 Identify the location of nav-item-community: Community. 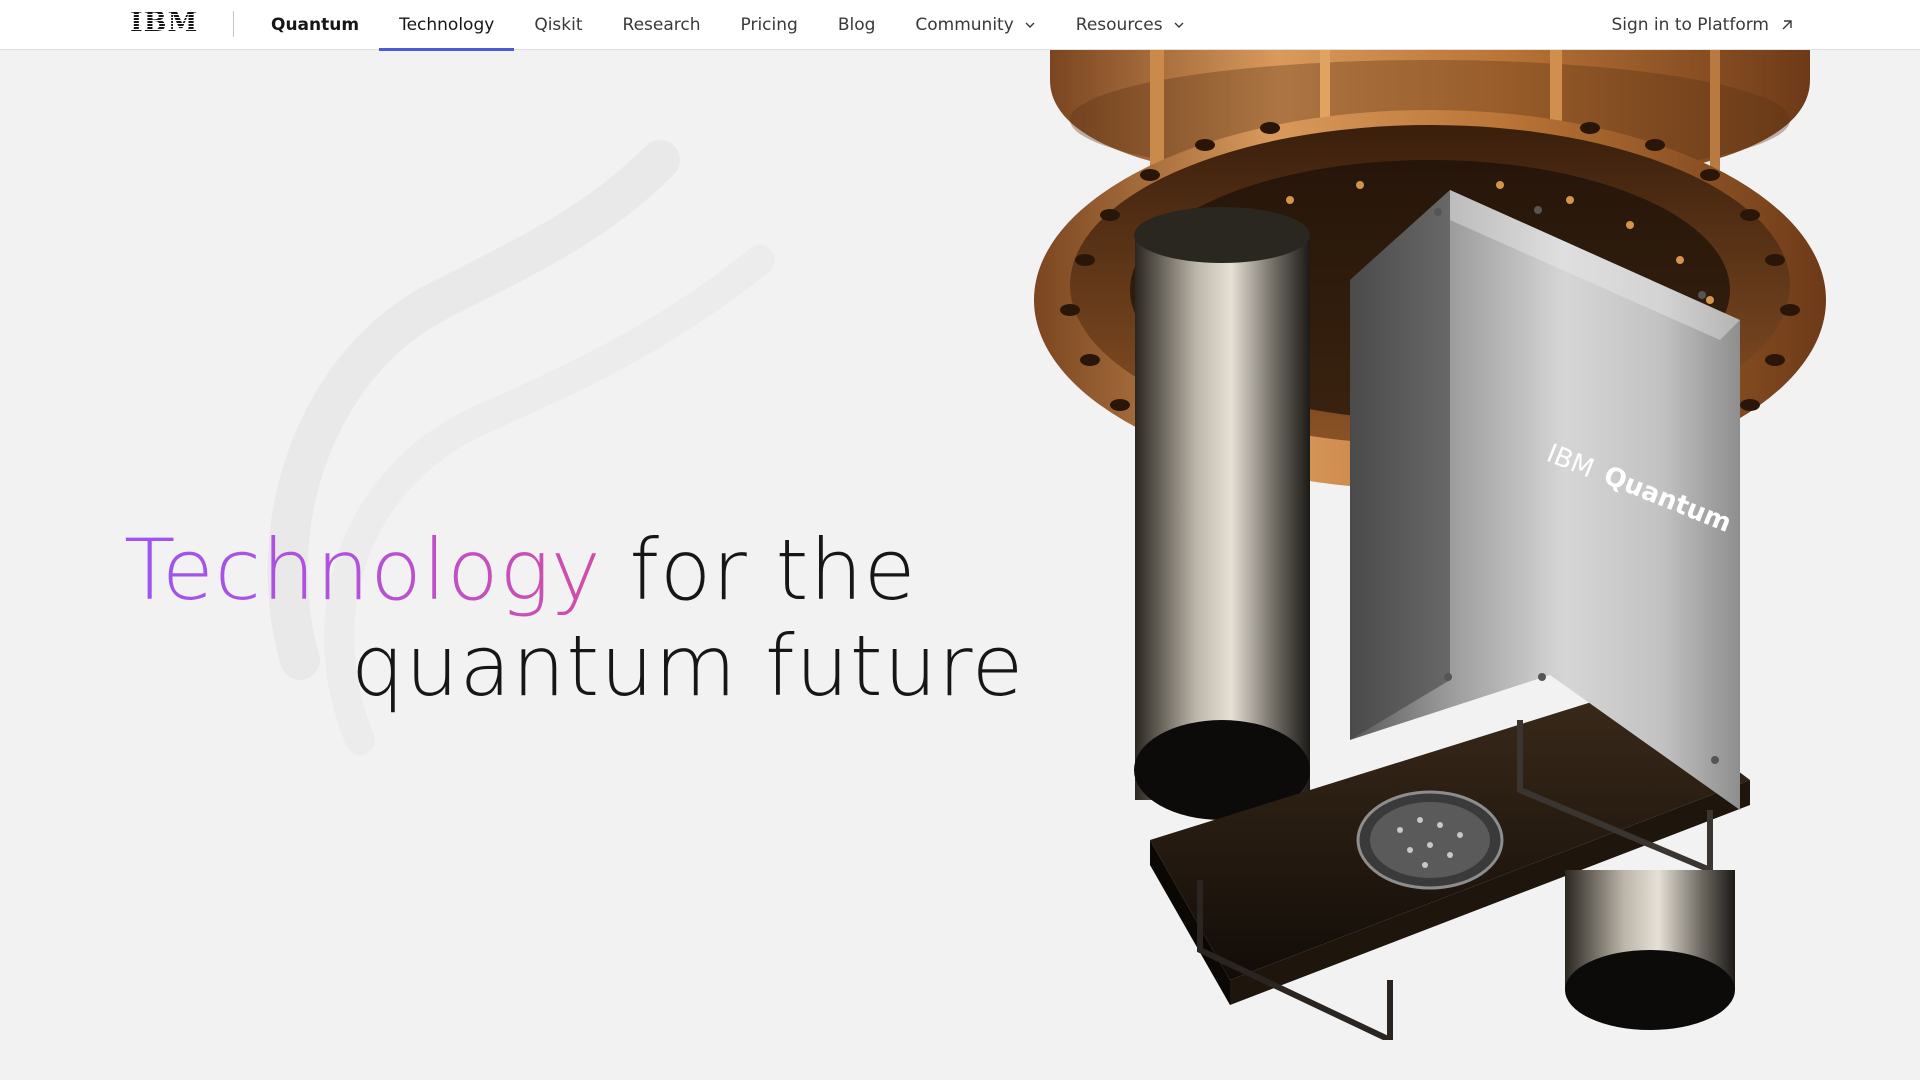
(975, 25).